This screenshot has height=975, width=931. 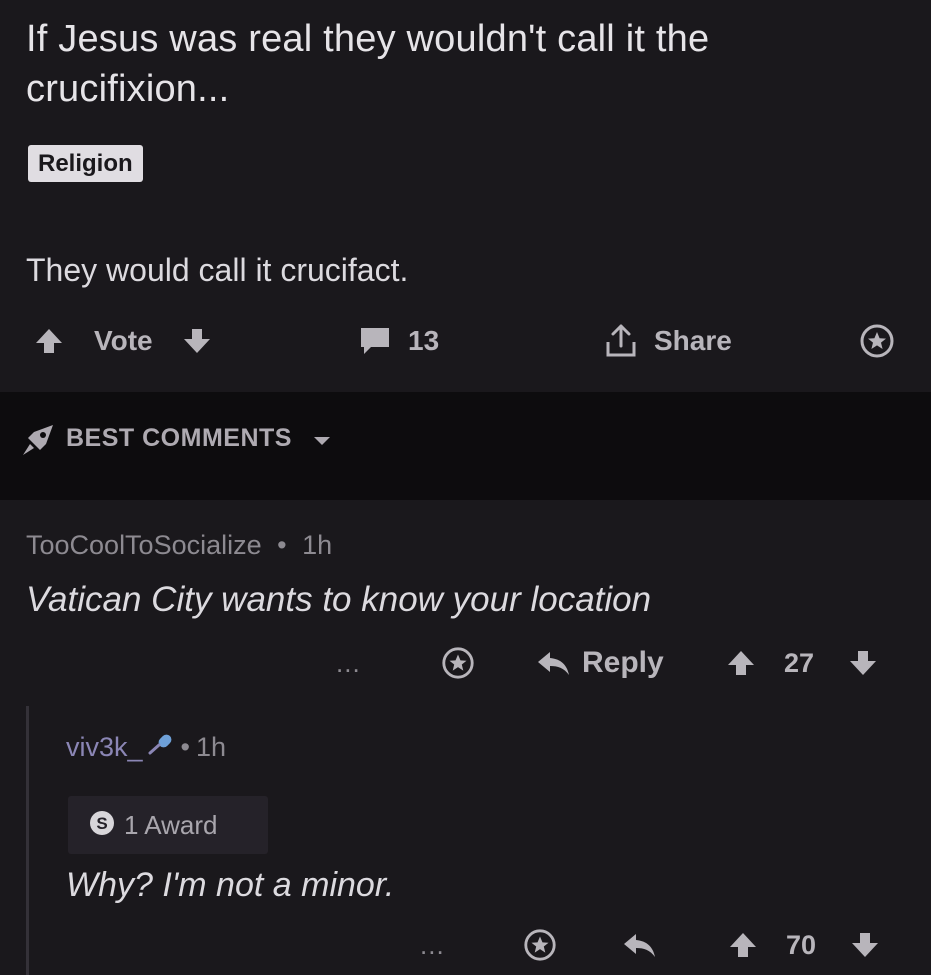 I want to click on downvote-button, so click(x=197, y=341).